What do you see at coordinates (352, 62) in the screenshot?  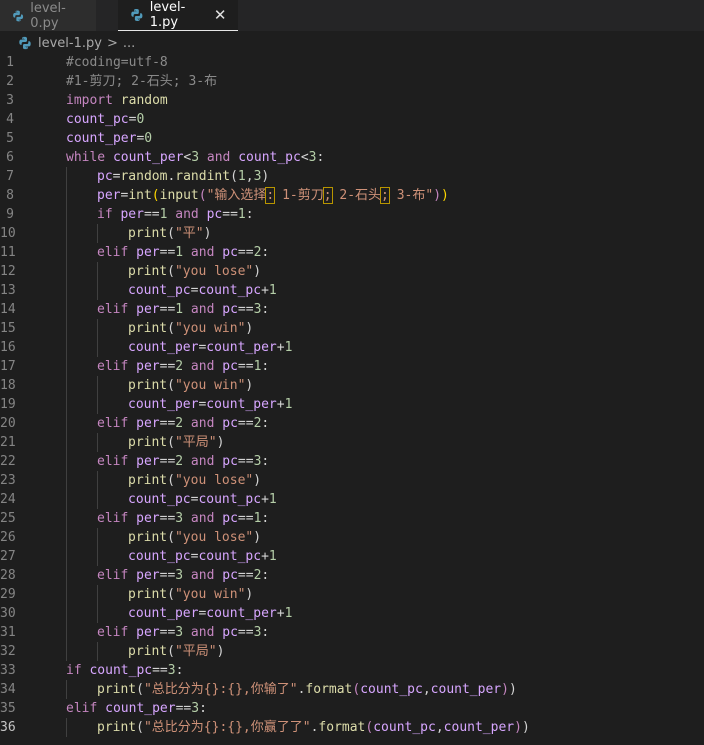 I see `code-line: 1 #coding=utf-8` at bounding box center [352, 62].